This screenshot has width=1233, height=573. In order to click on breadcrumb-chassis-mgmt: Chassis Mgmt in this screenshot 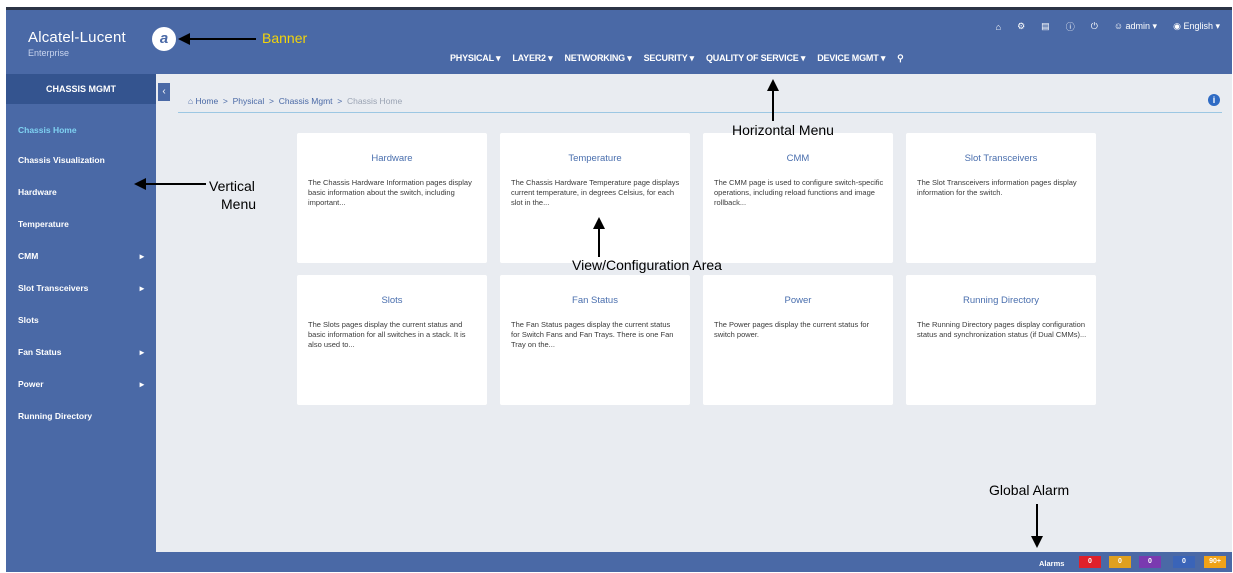, I will do `click(306, 101)`.